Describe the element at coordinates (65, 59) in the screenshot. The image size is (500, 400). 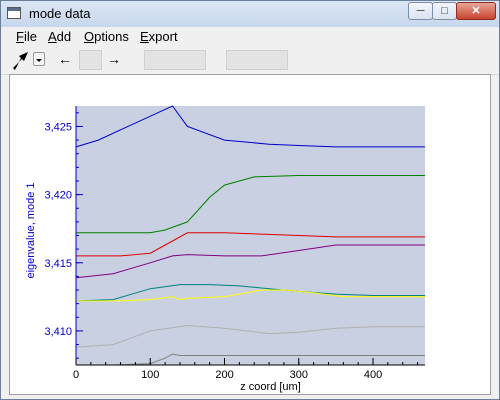
I see `back-arrow-icon: ←` at that location.